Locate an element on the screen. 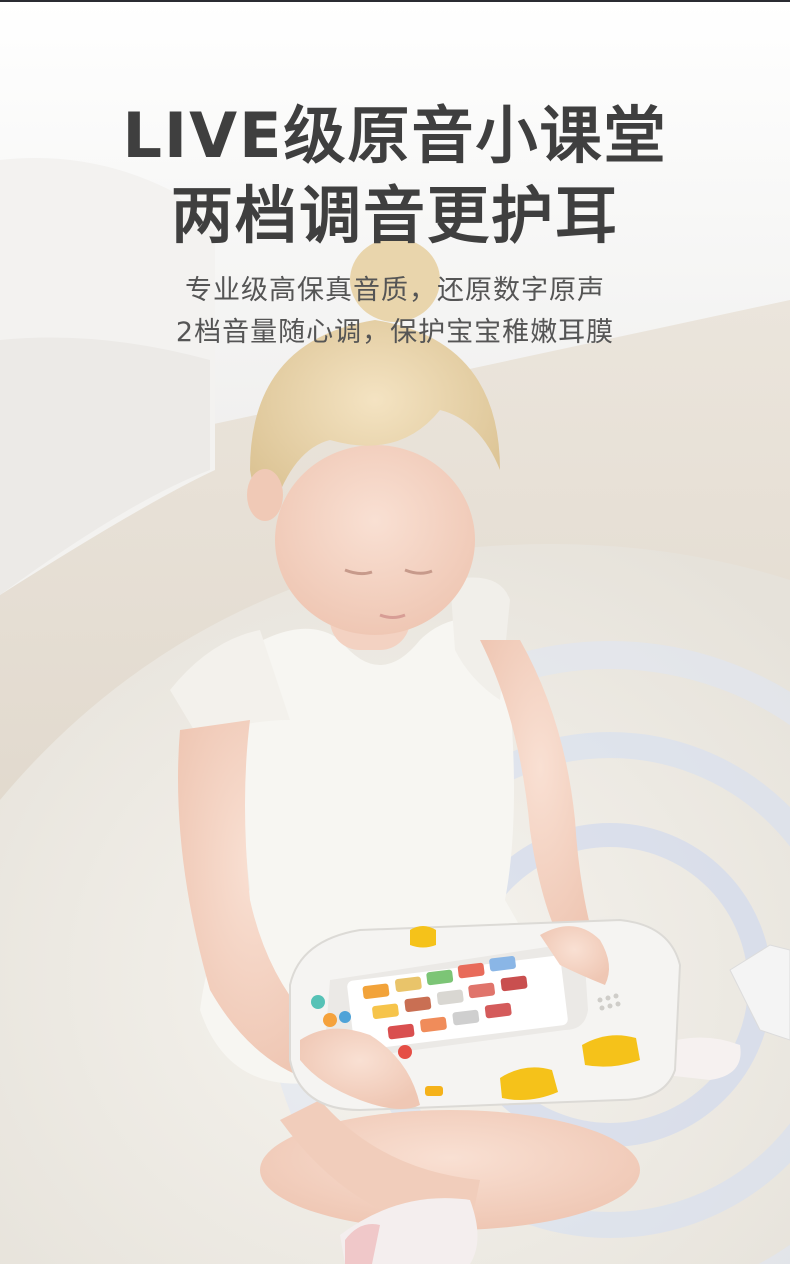 The width and height of the screenshot is (790, 1264). subheadline-line-2: 2档音量随心调，保护宝宝稚嫩耳膜 is located at coordinates (395, 332).